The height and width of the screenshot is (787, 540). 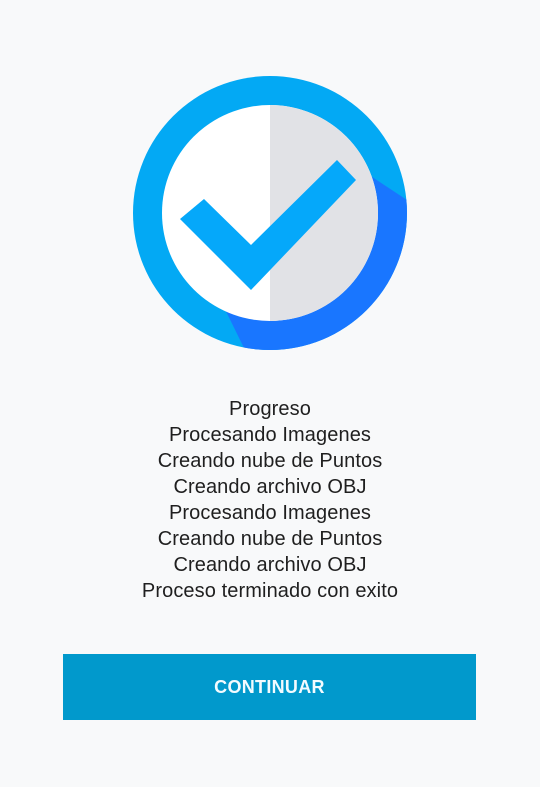 I want to click on progress-log-title: Progreso, so click(x=270, y=409).